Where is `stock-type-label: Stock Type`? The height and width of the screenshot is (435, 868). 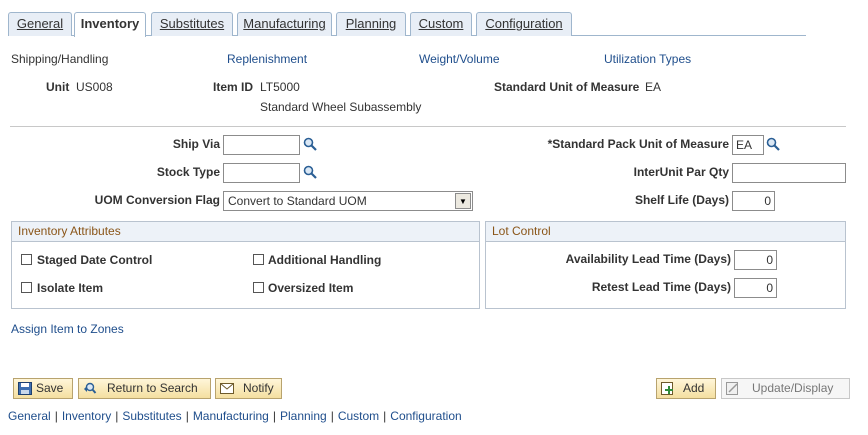 stock-type-label: Stock Type is located at coordinates (188, 172).